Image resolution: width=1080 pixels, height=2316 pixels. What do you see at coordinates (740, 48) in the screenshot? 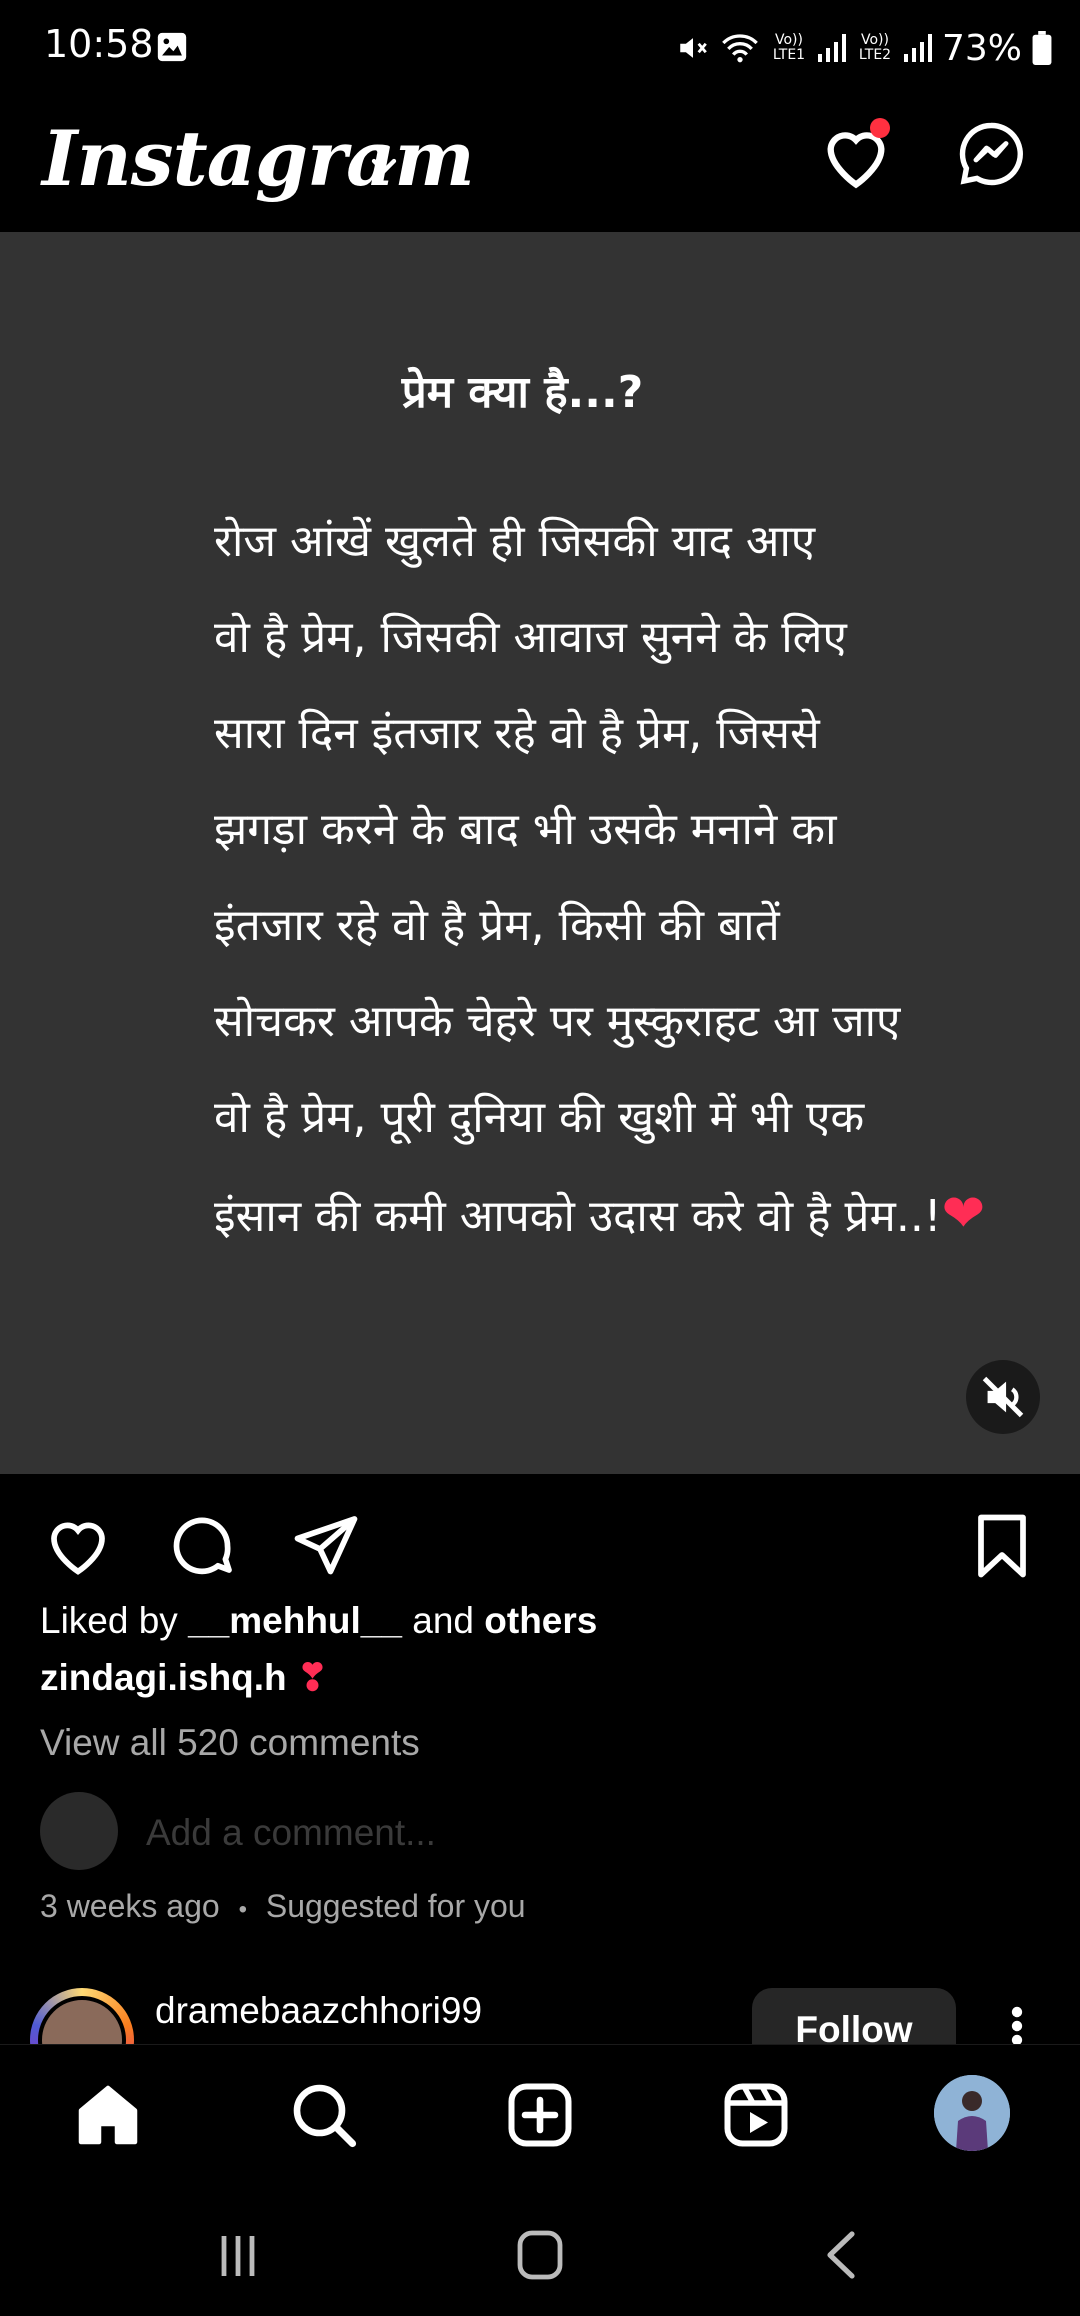
I see `wifi-icon` at bounding box center [740, 48].